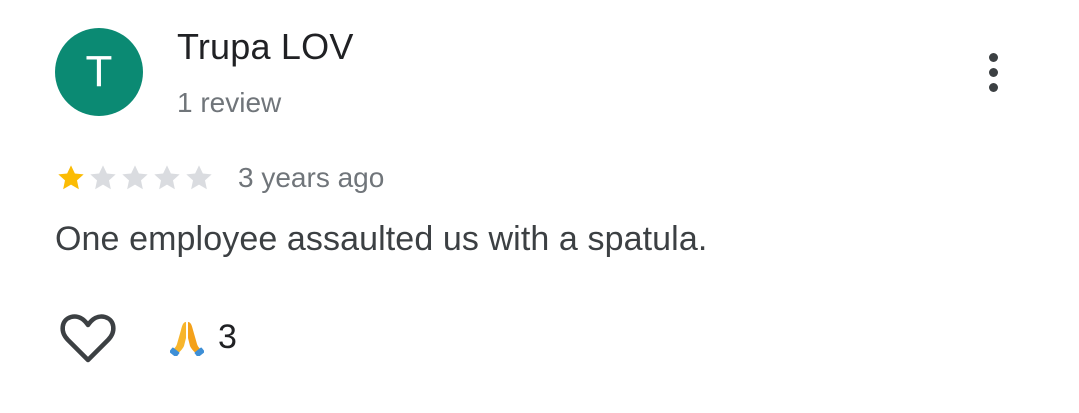 The height and width of the screenshot is (413, 1079). I want to click on star-filled-icon, so click(71, 178).